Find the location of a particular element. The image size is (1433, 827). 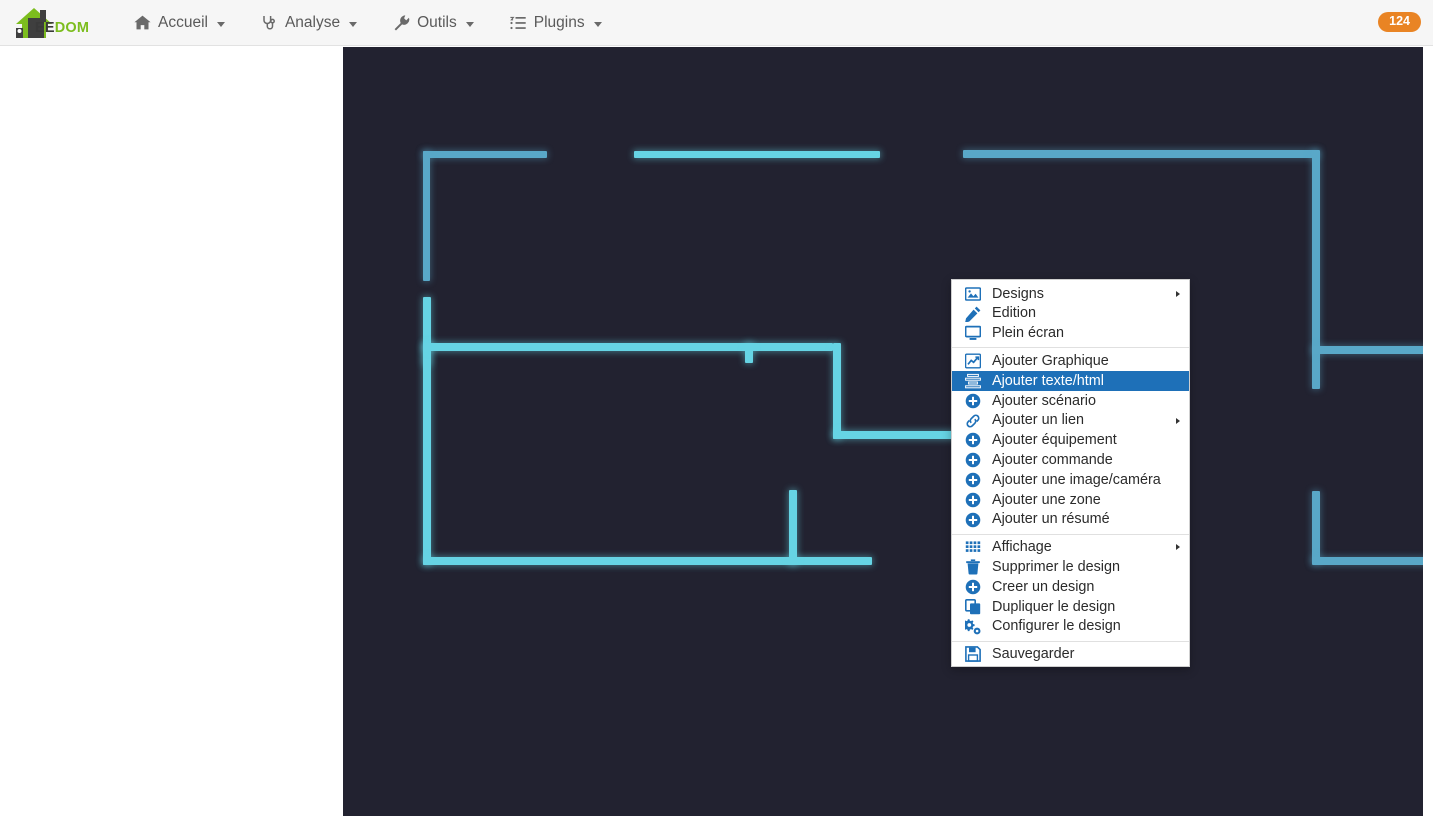

menu-item-label: Ajouter commande is located at coordinates (1052, 460).